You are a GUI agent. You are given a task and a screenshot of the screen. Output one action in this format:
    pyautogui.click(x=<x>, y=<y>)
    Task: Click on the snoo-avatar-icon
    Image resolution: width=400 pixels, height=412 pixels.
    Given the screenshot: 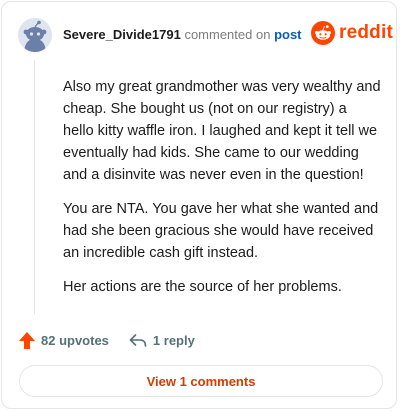 What is the action you would take?
    pyautogui.click(x=35, y=35)
    